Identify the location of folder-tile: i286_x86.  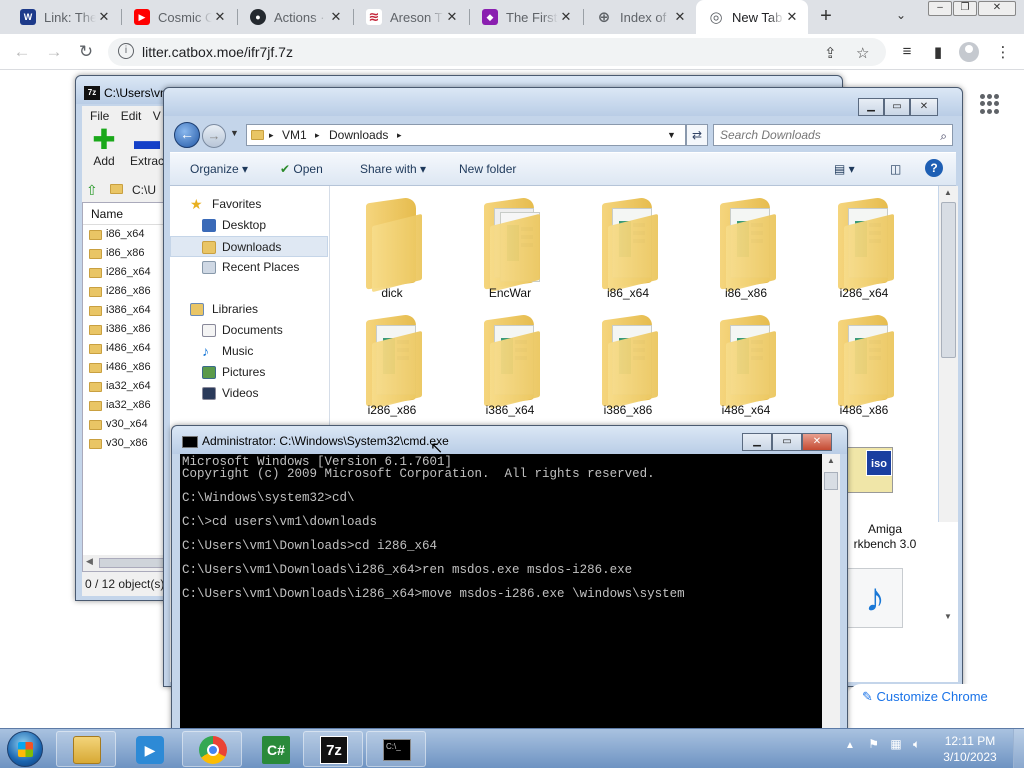
(392, 360).